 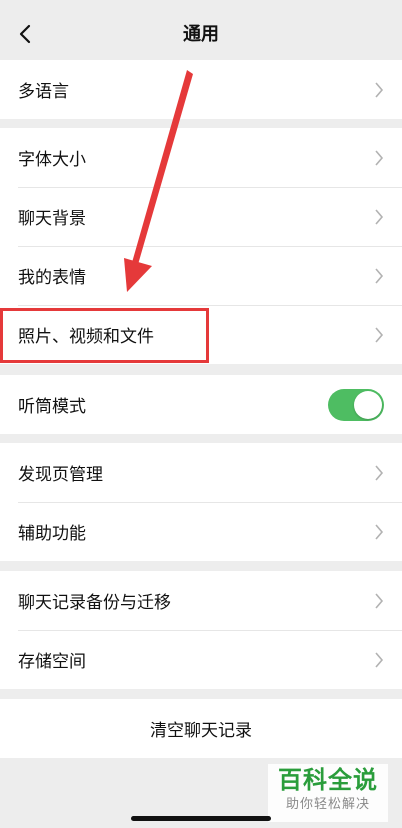 What do you see at coordinates (201, 600) in the screenshot?
I see `cell-chat-backup-migrate: 聊天记录备份与迁移` at bounding box center [201, 600].